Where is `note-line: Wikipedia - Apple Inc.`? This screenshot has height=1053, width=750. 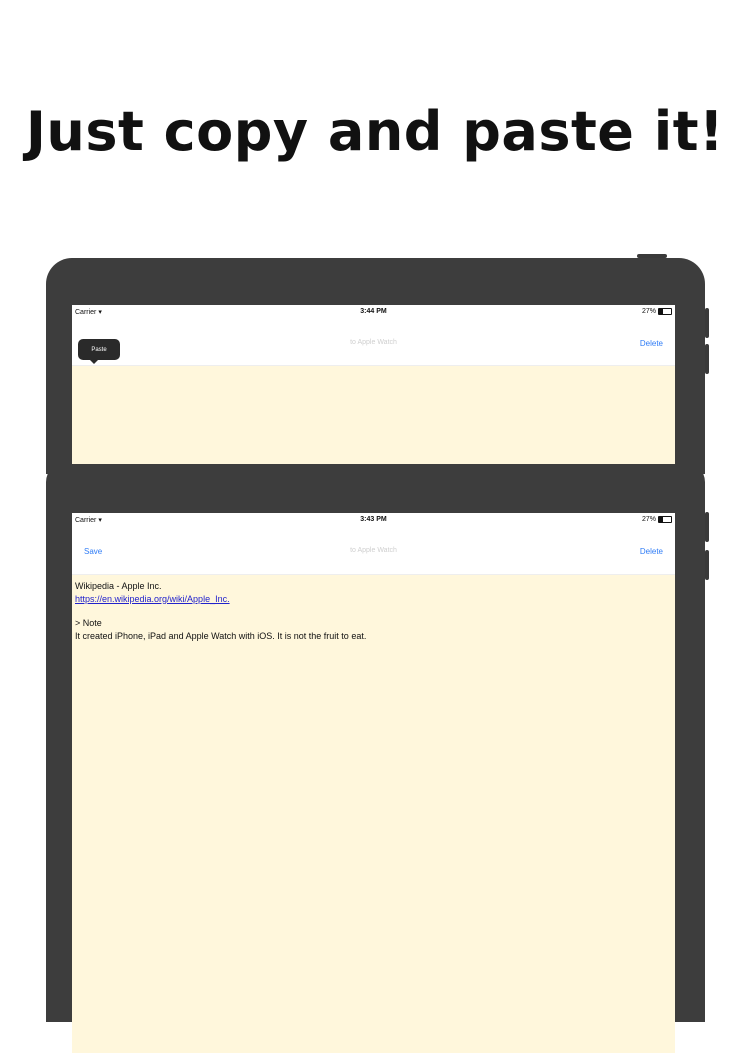
note-line: Wikipedia - Apple Inc. is located at coordinates (118, 586).